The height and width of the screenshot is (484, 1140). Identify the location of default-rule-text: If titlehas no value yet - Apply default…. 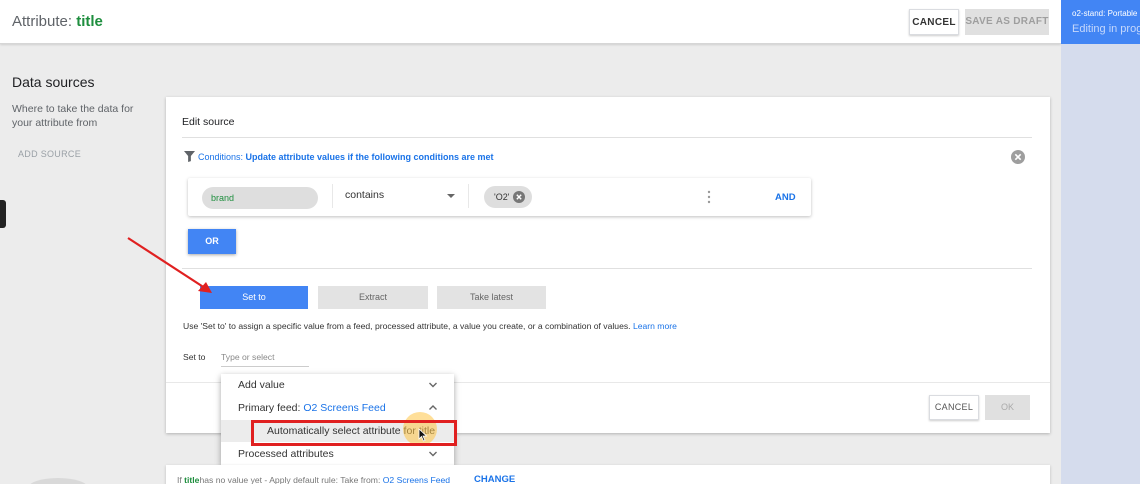
(313, 479).